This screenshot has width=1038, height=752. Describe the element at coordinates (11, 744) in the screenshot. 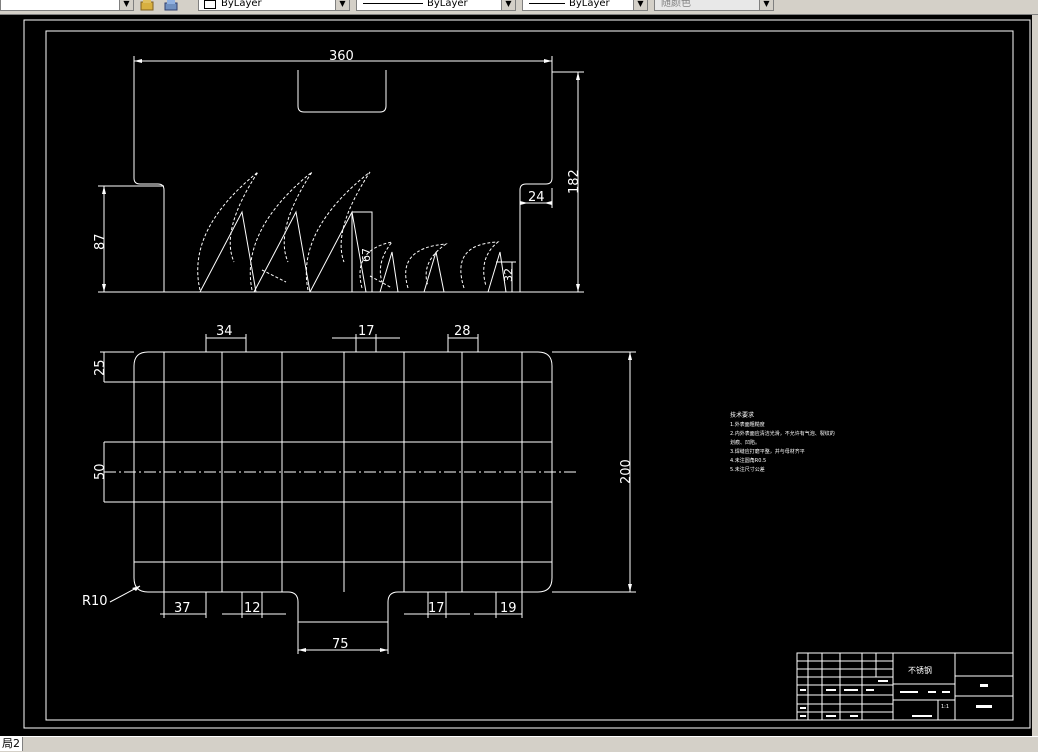

I see `tab-layout-2: 局2` at that location.